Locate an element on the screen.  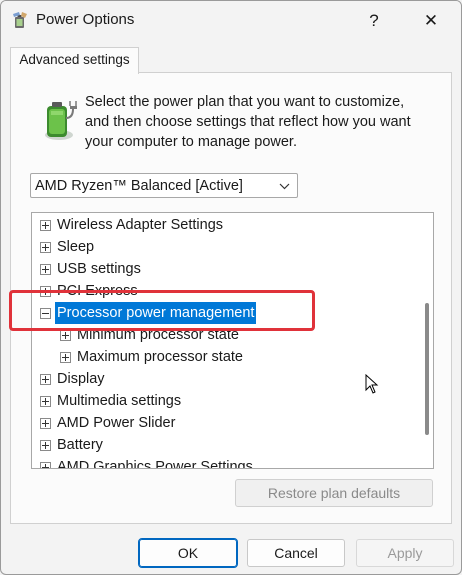
tree-item-label: Multimedia settings is located at coordinates (119, 401).